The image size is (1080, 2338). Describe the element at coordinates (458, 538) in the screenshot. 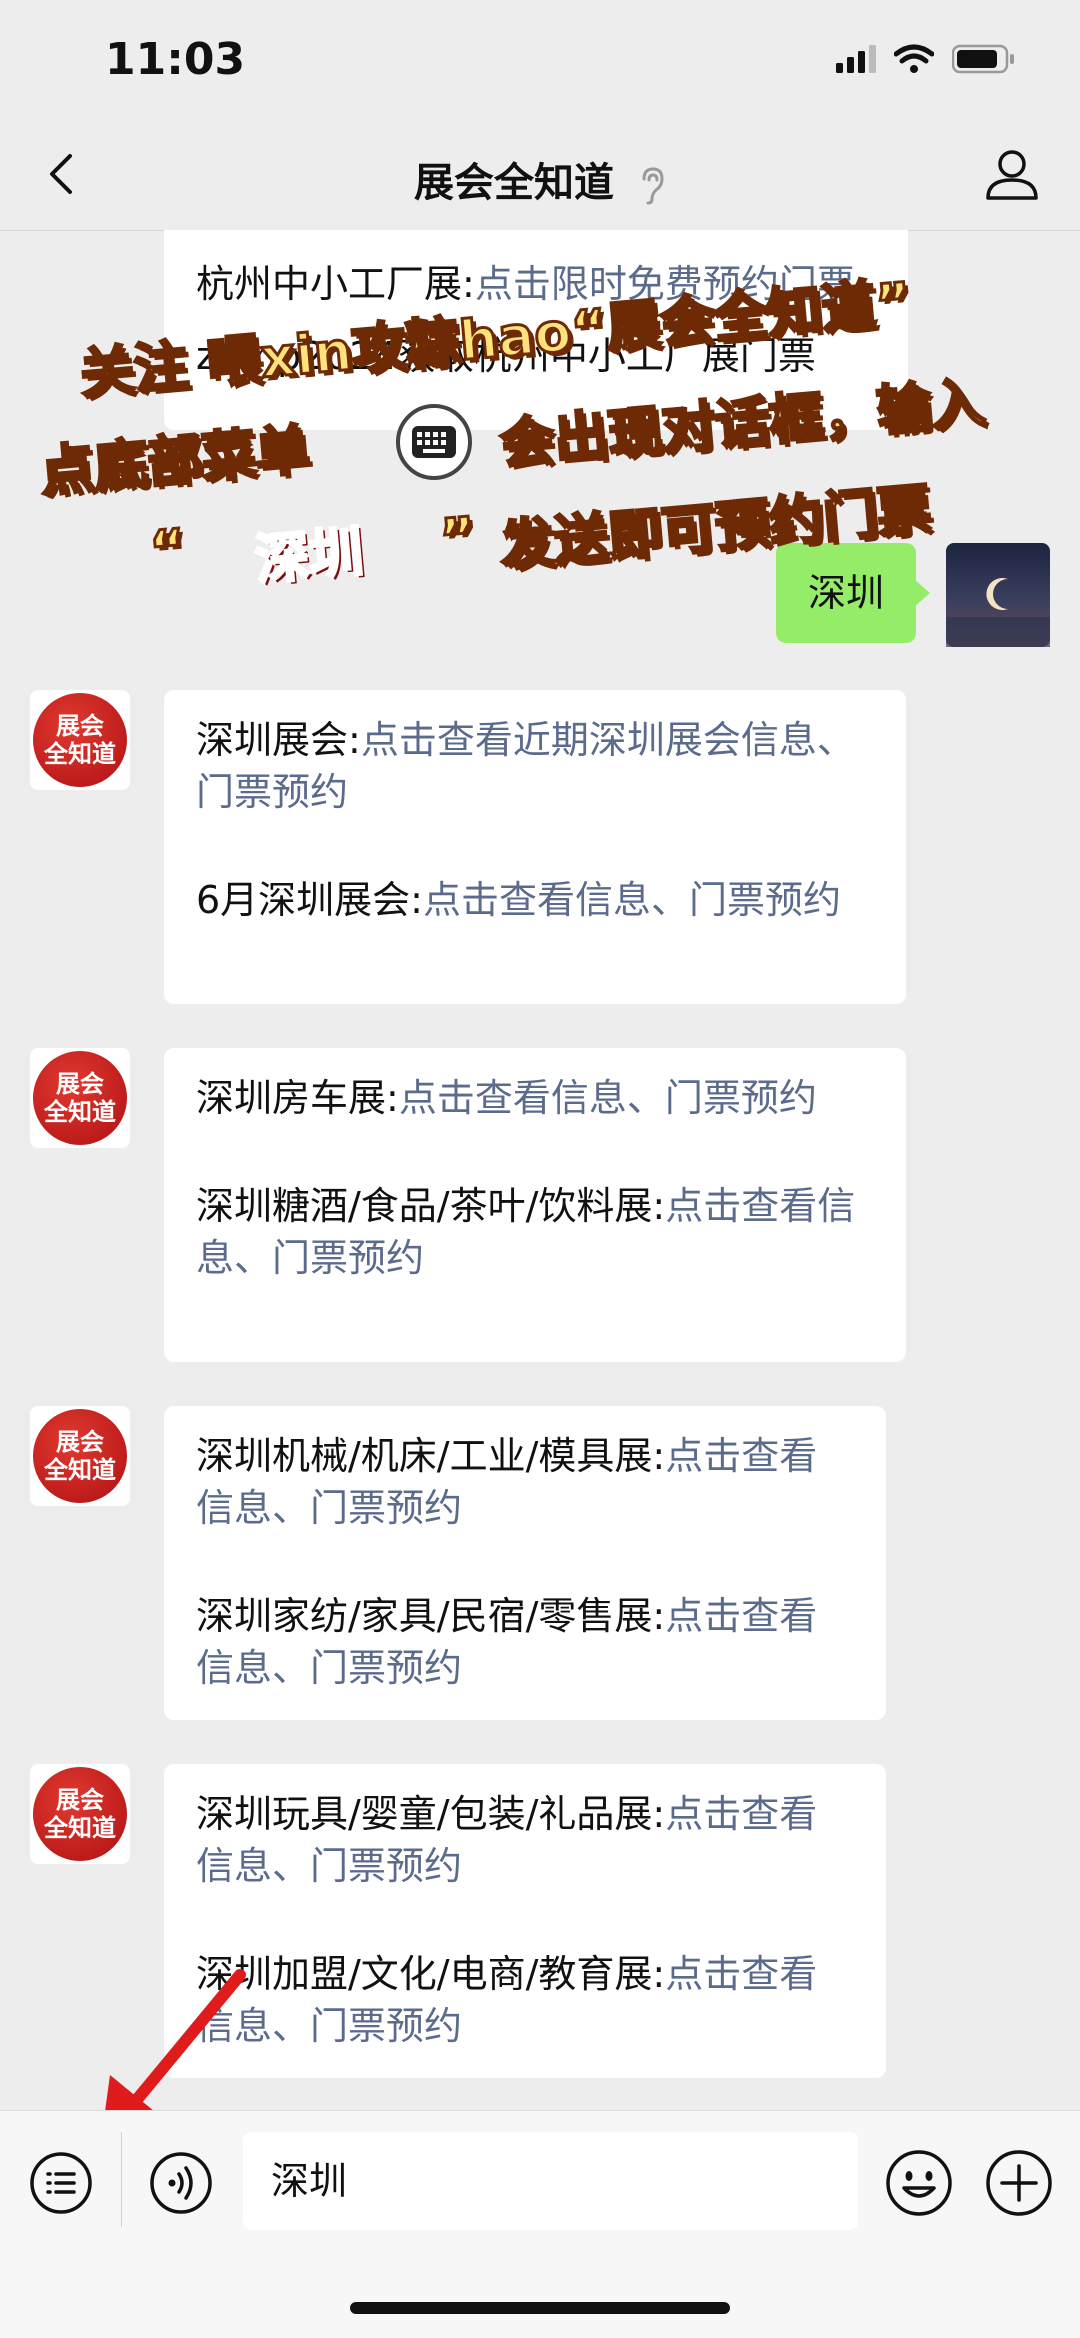

I see `overlay-quote-close: ”` at that location.